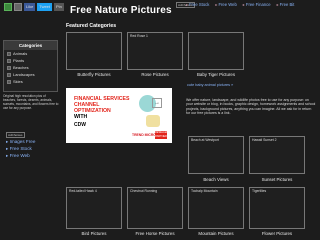 The height and width of the screenshot is (240, 320). I want to click on thumb-label-tiger: Tigerlilies, so click(259, 191).